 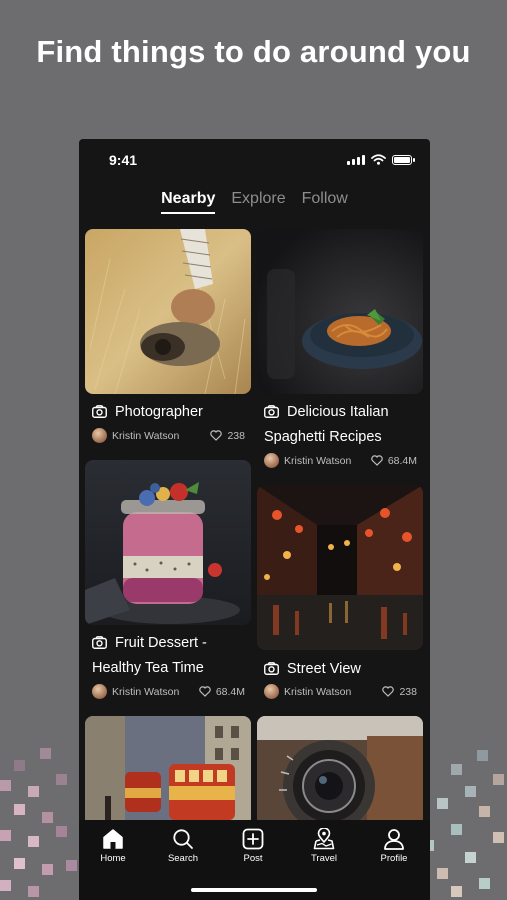 I want to click on home-indicator, so click(x=254, y=890).